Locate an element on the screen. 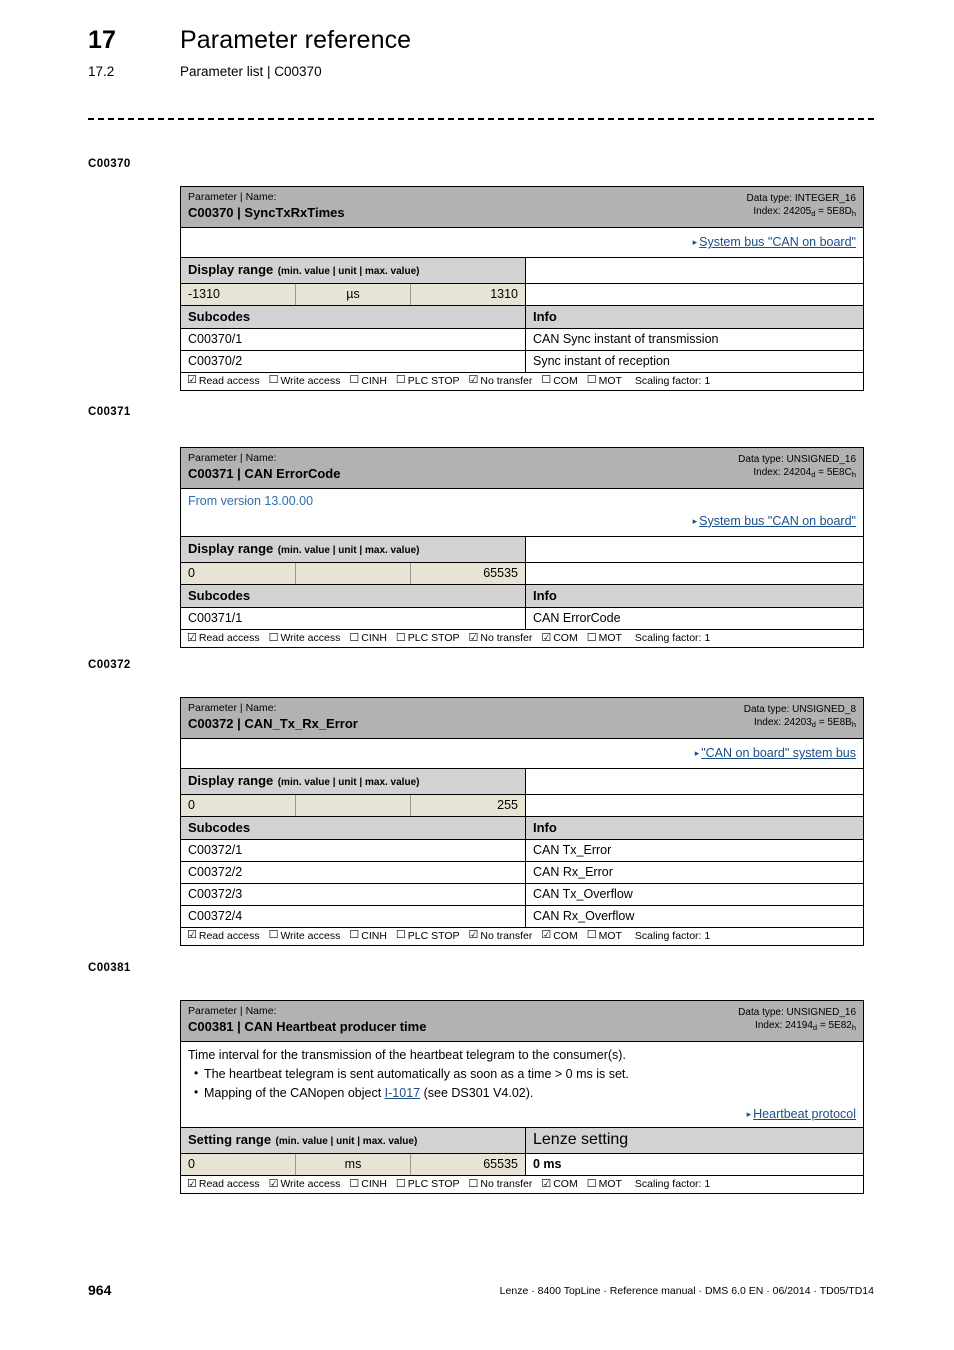  parameter-caption: Parameter | Name: is located at coordinates (232, 197).